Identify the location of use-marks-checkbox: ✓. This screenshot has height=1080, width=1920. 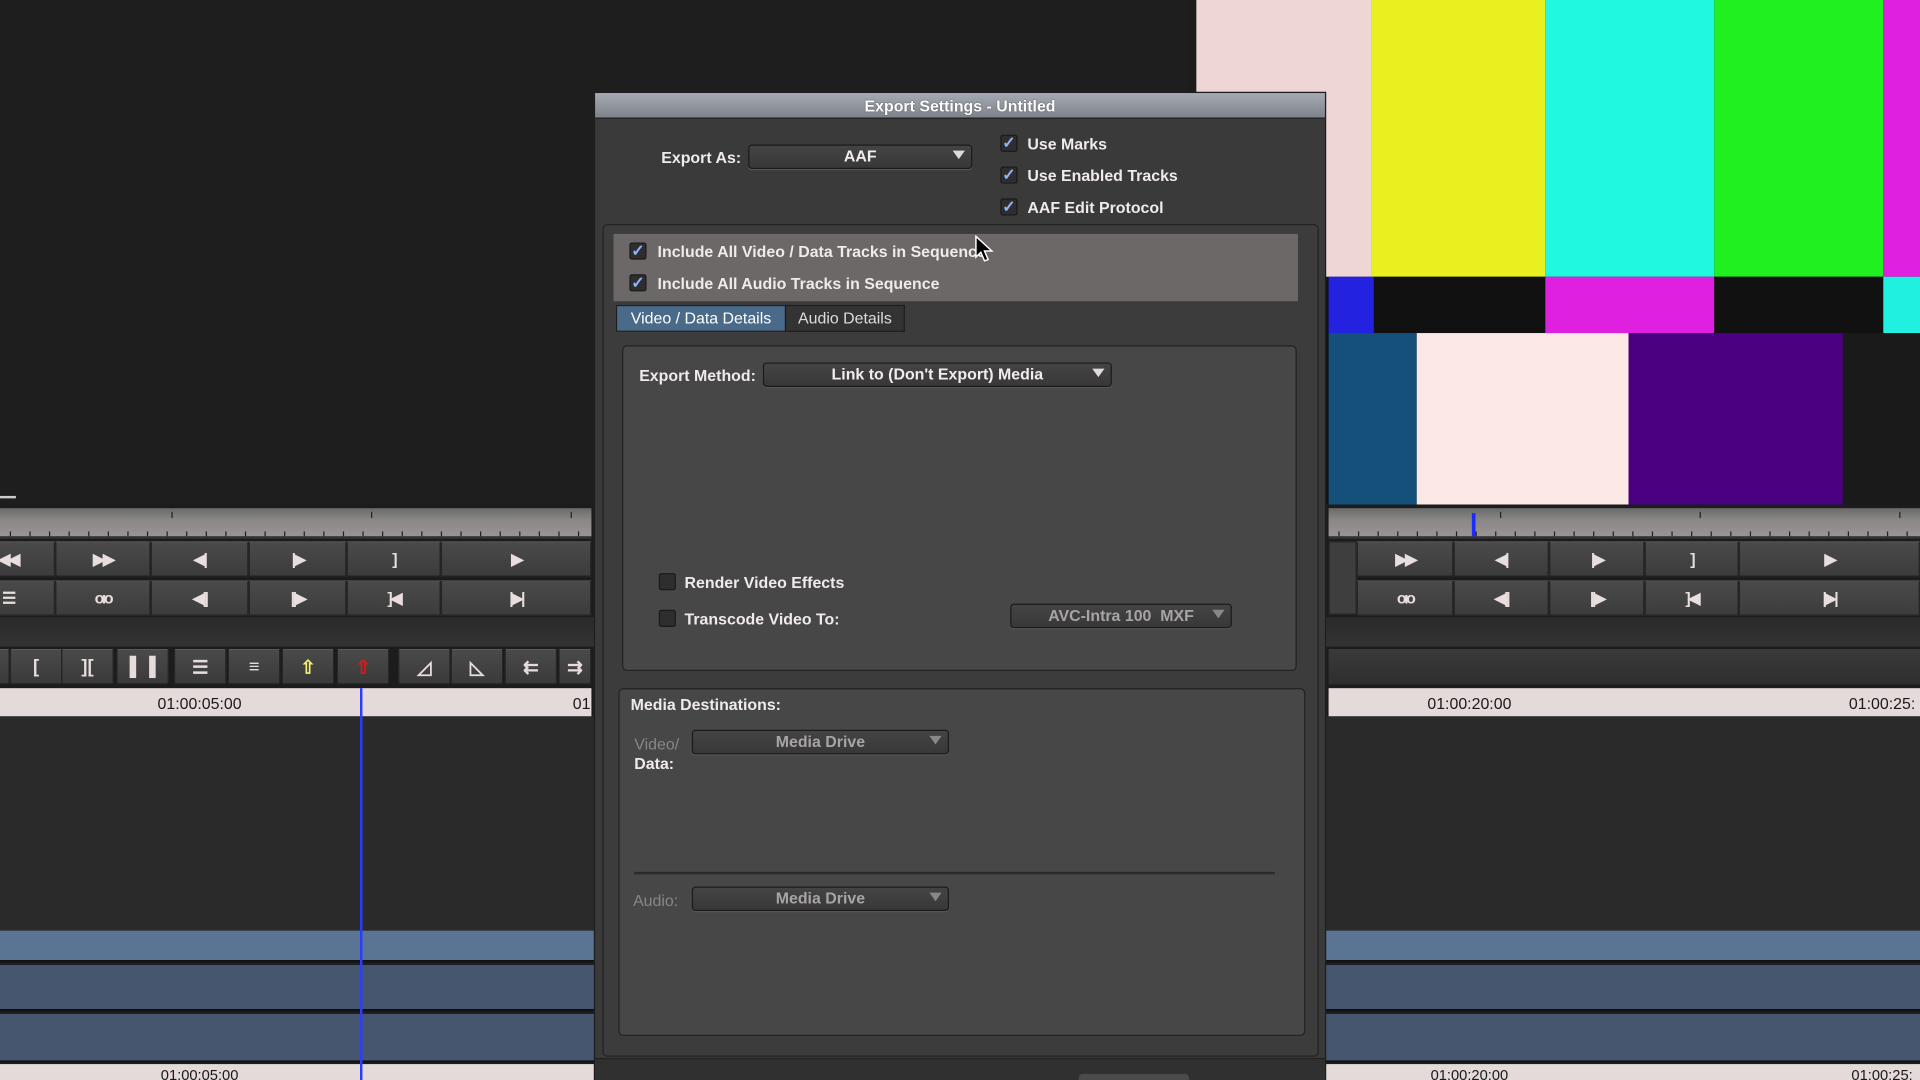
(1009, 143).